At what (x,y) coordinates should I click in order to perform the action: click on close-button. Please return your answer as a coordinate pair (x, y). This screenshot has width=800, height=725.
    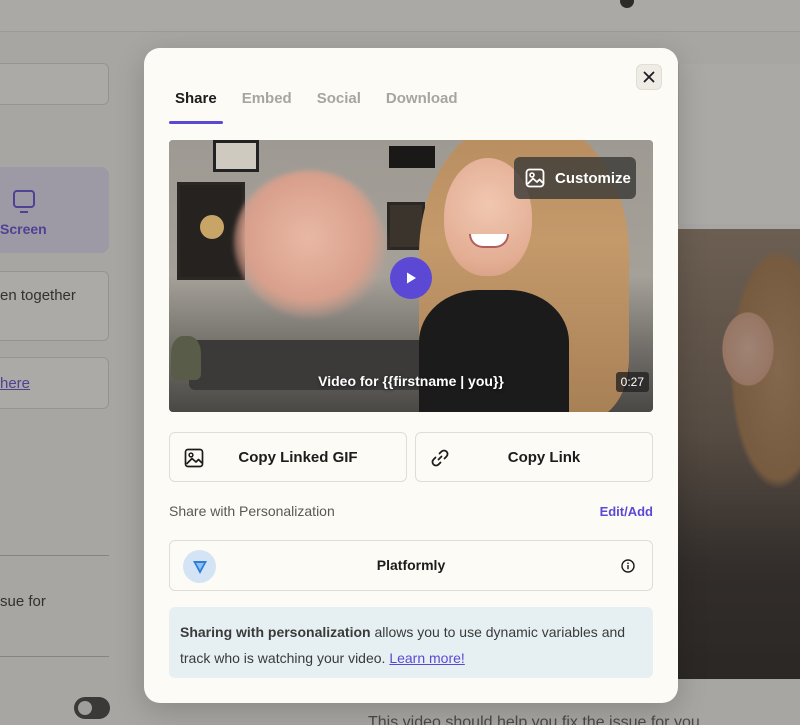
    Looking at the image, I should click on (649, 77).